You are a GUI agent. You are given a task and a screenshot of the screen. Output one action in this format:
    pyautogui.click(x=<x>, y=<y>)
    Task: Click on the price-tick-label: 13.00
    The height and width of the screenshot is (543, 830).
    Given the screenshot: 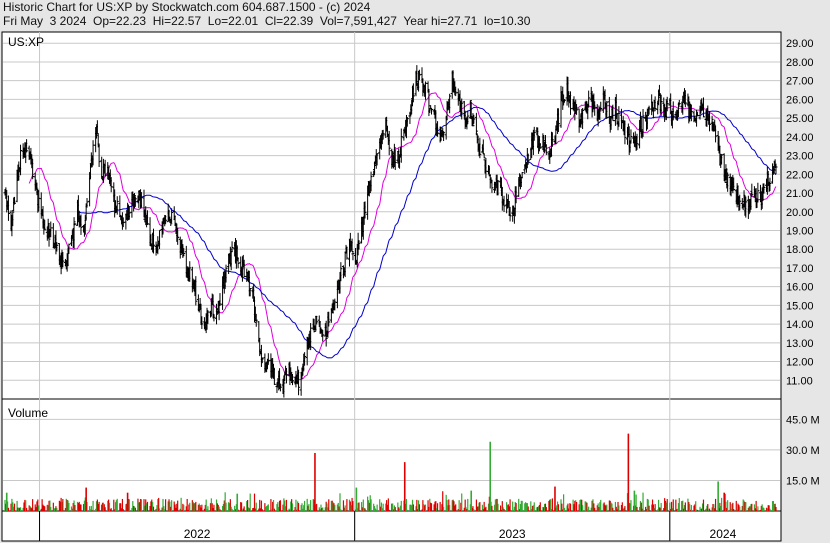 What is the action you would take?
    pyautogui.click(x=800, y=344)
    